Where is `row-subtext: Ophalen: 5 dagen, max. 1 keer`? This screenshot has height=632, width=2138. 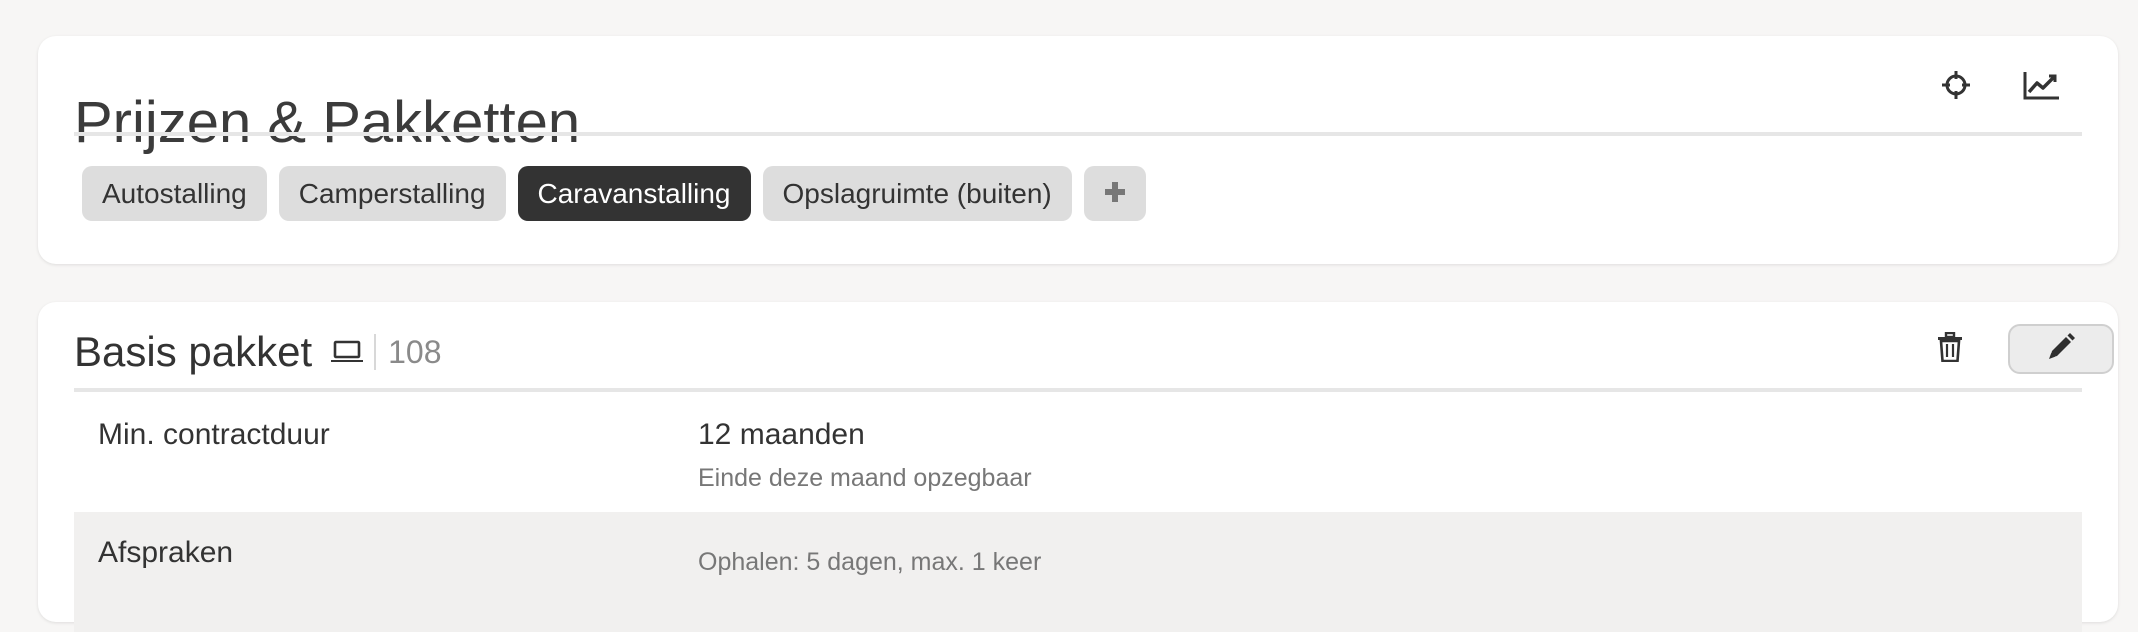 row-subtext: Ophalen: 5 dagen, max. 1 keer is located at coordinates (870, 562).